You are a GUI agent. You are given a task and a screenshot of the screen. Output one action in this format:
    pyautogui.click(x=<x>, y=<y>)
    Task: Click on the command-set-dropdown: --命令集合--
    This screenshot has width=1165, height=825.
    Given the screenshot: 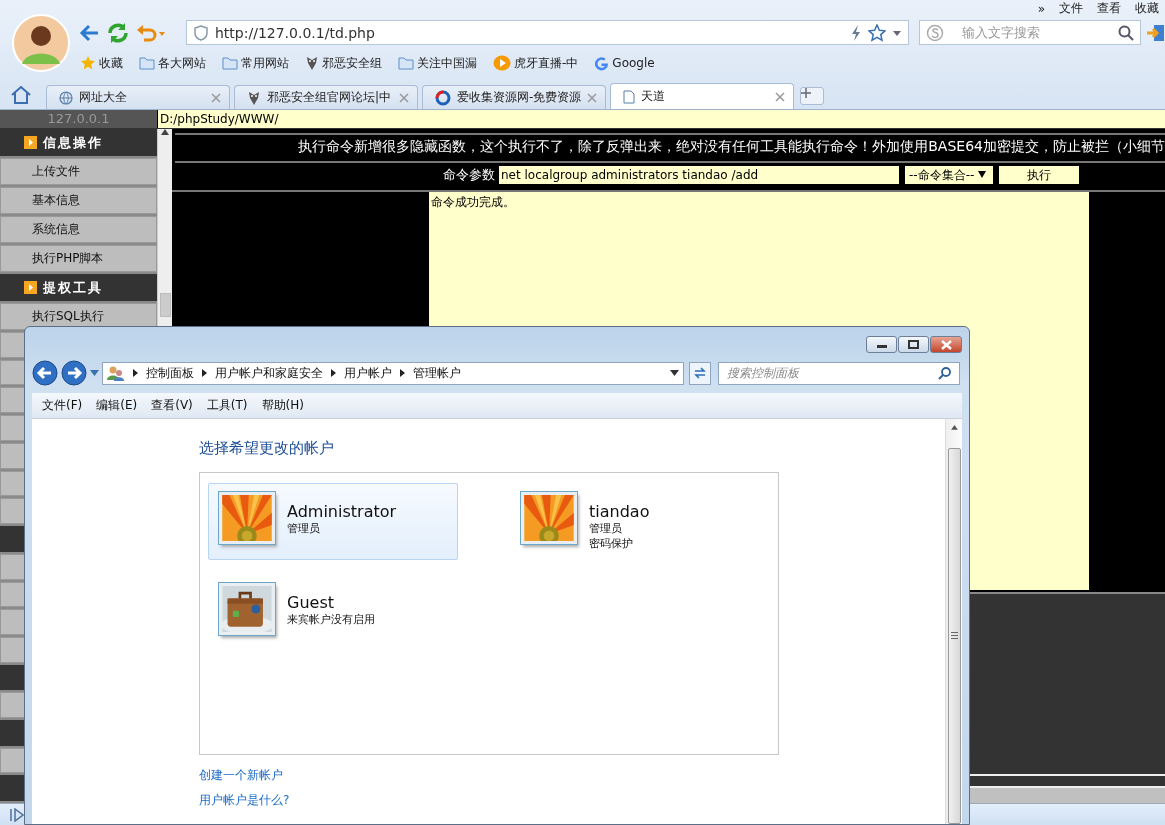 What is the action you would take?
    pyautogui.click(x=949, y=174)
    